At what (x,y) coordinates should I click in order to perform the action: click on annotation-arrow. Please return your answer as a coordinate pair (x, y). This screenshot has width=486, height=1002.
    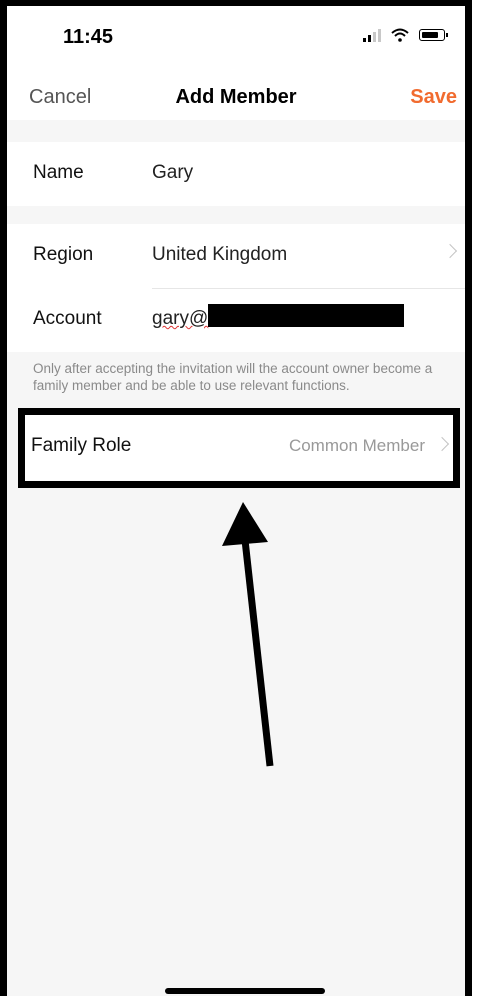
    Looking at the image, I should click on (248, 634).